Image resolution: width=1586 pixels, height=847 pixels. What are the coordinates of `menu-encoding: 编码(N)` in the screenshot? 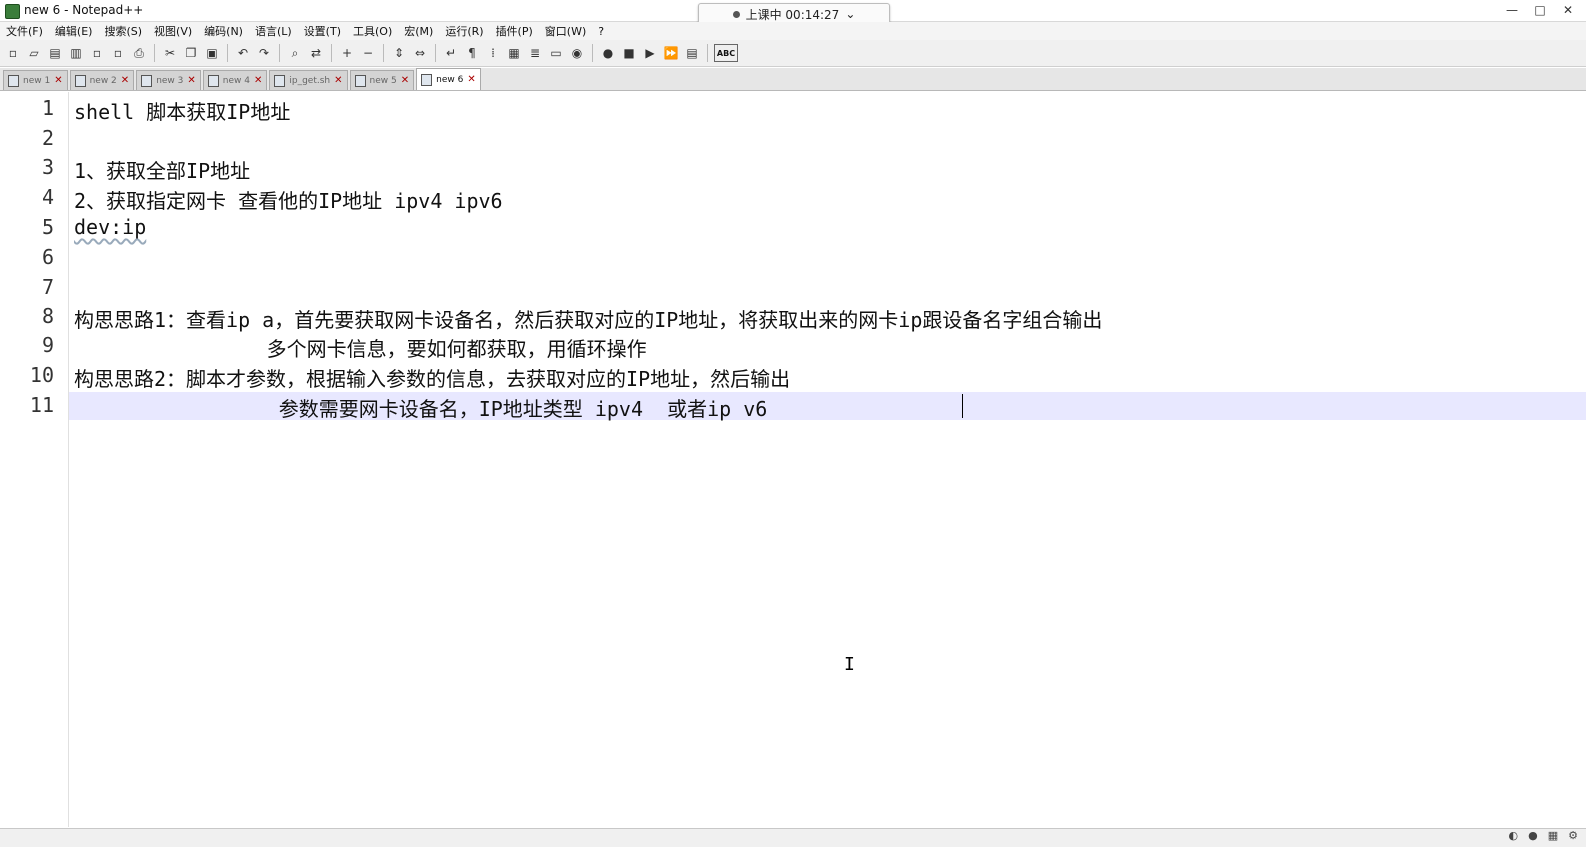 It's located at (223, 31).